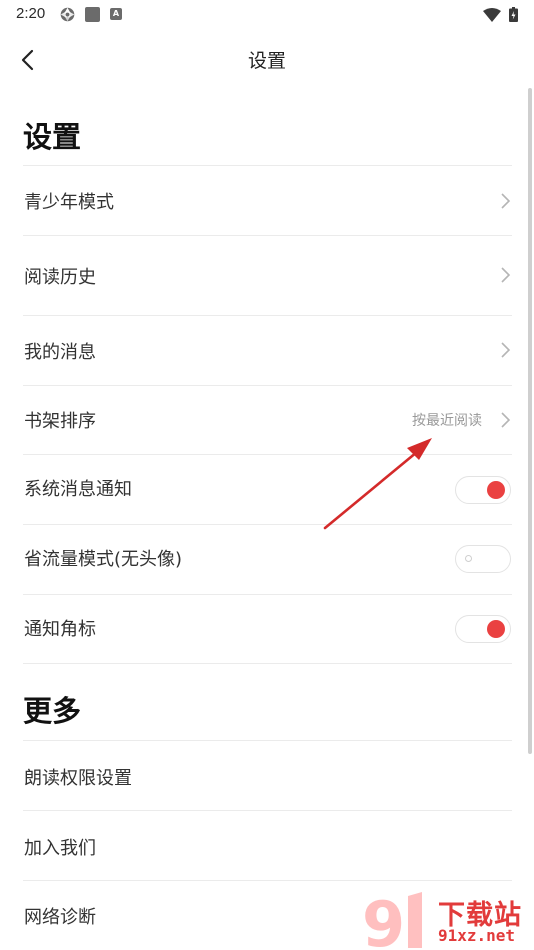  Describe the element at coordinates (52, 711) in the screenshot. I see `section-heading-more: 更多` at that location.